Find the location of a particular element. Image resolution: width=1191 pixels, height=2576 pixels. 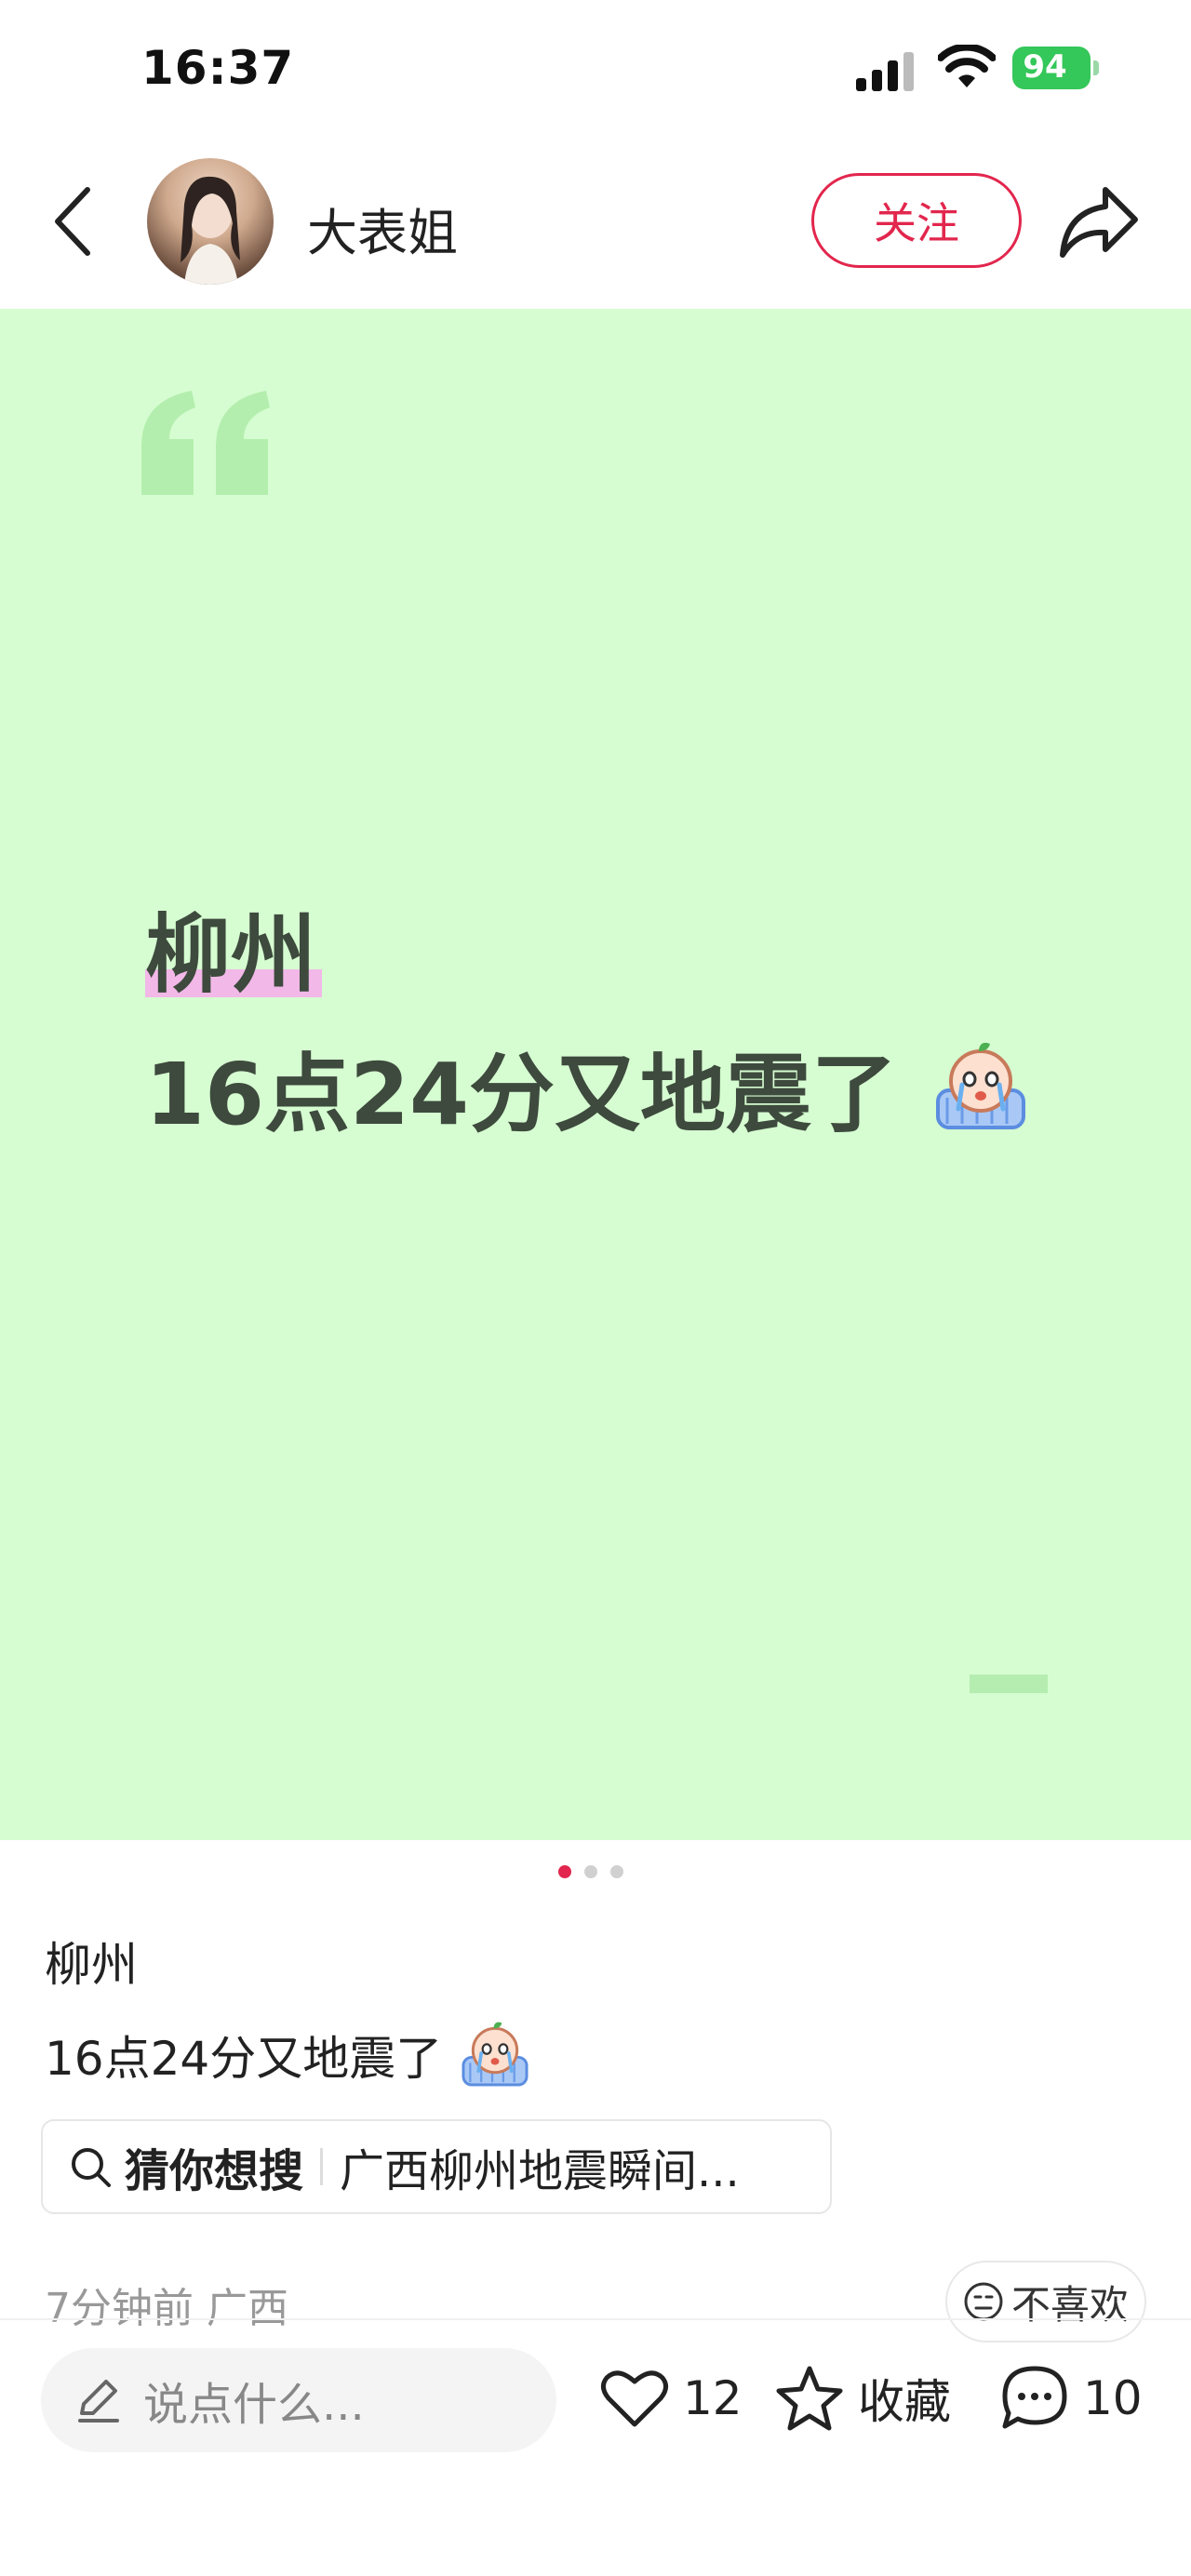

divider is located at coordinates (595, 2319).